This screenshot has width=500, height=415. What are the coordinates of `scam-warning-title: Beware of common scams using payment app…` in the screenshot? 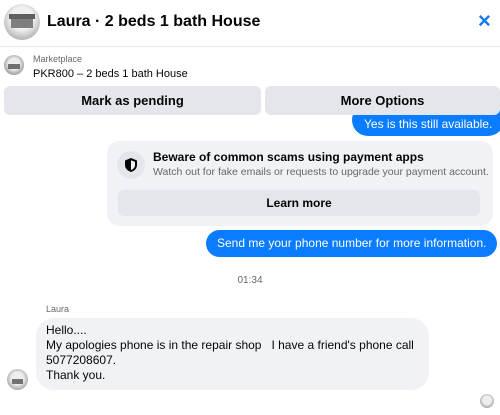 It's located at (288, 157).